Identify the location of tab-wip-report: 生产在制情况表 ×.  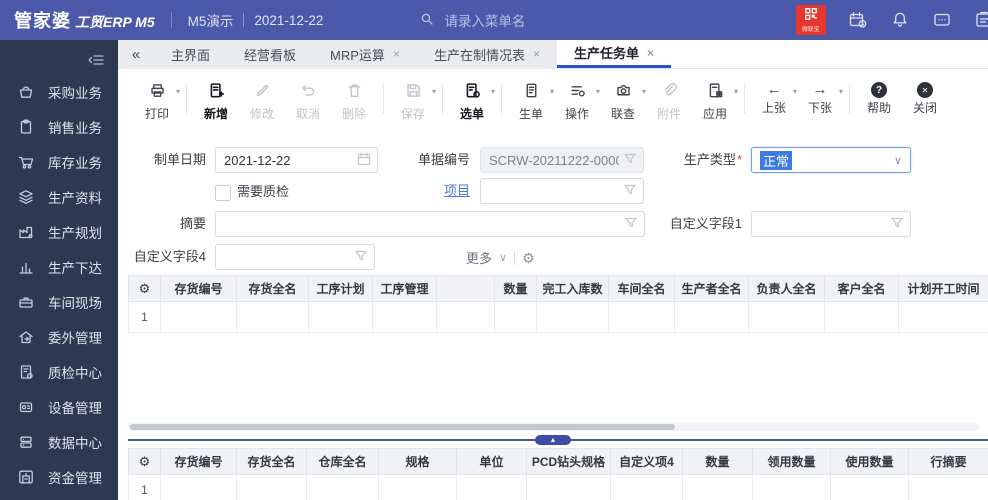
(487, 54).